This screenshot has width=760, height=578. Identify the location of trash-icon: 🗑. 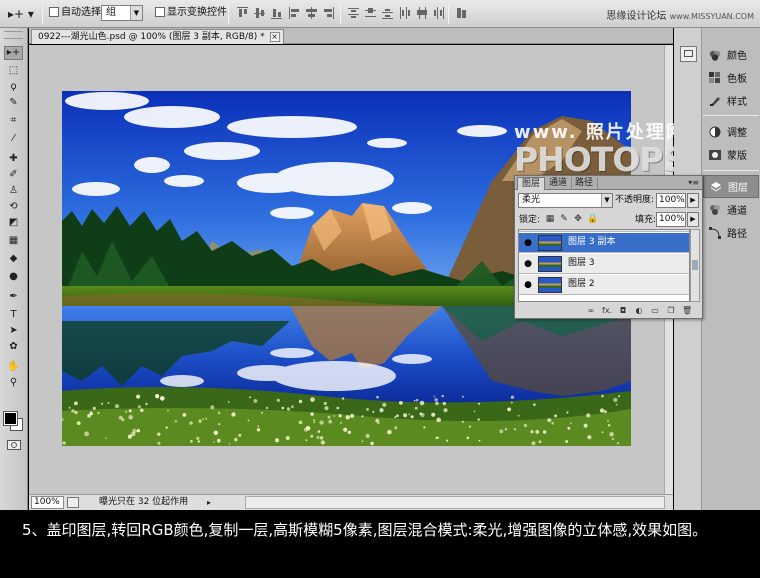
(687, 311).